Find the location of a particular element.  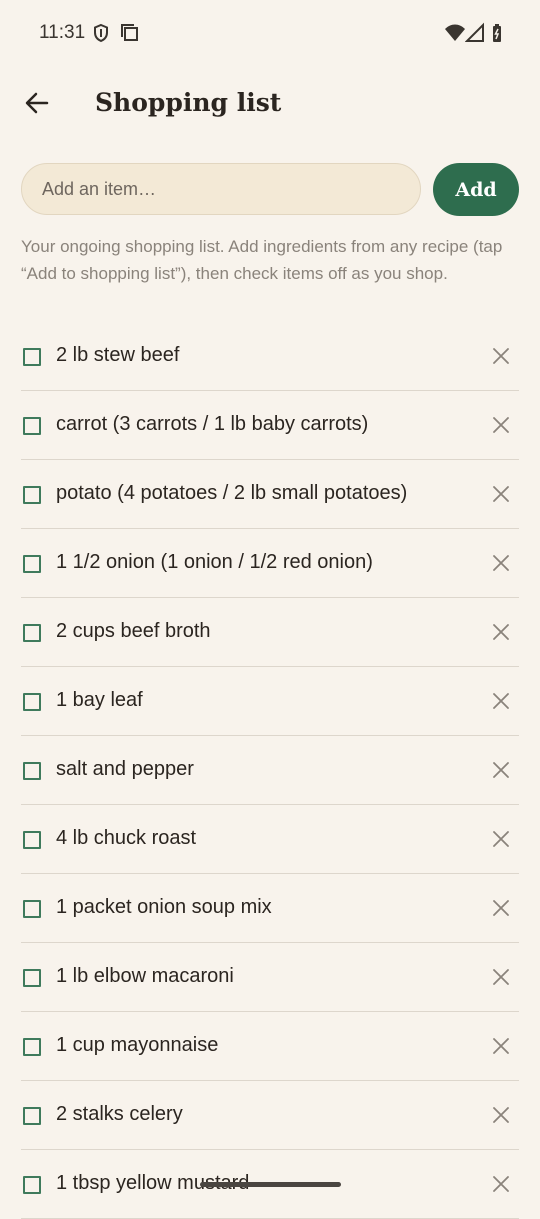

list-item: 4 lb chuck roast is located at coordinates (270, 839).